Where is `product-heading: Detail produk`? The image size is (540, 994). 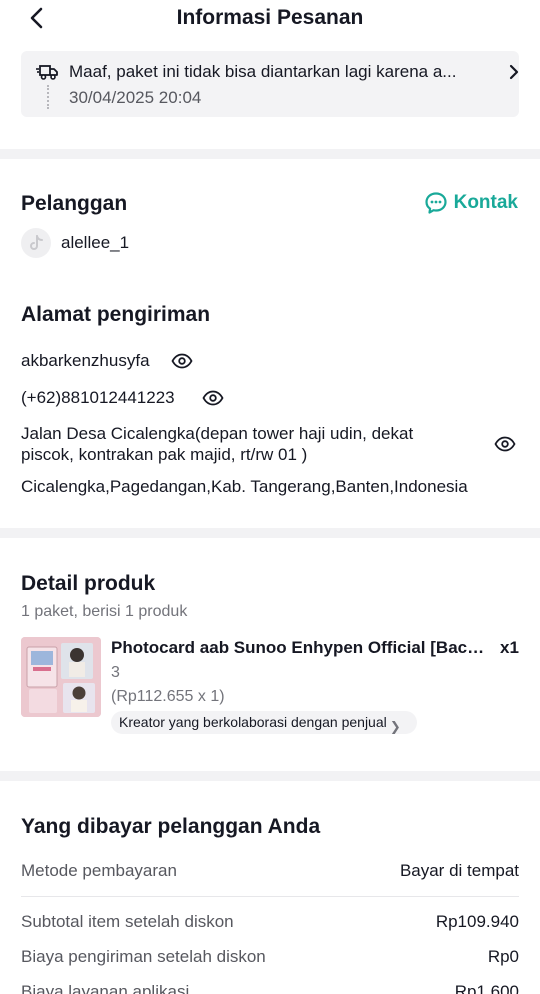
product-heading: Detail produk is located at coordinates (88, 583).